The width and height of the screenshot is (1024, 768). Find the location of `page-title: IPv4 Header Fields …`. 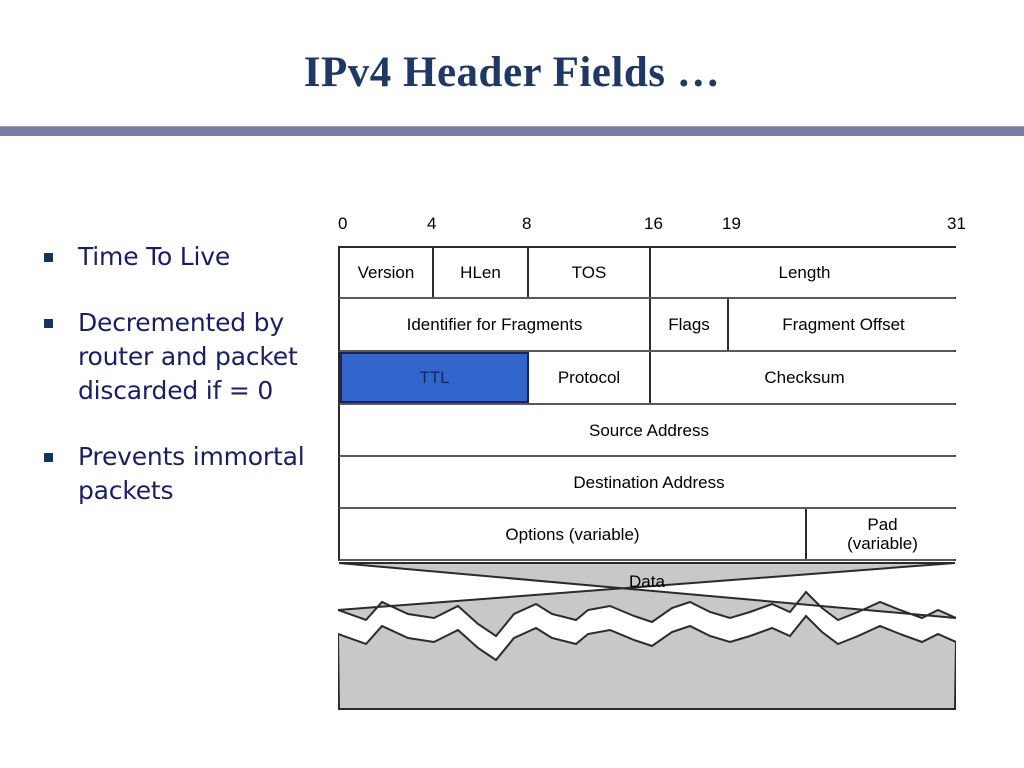

page-title: IPv4 Header Fields … is located at coordinates (512, 72).